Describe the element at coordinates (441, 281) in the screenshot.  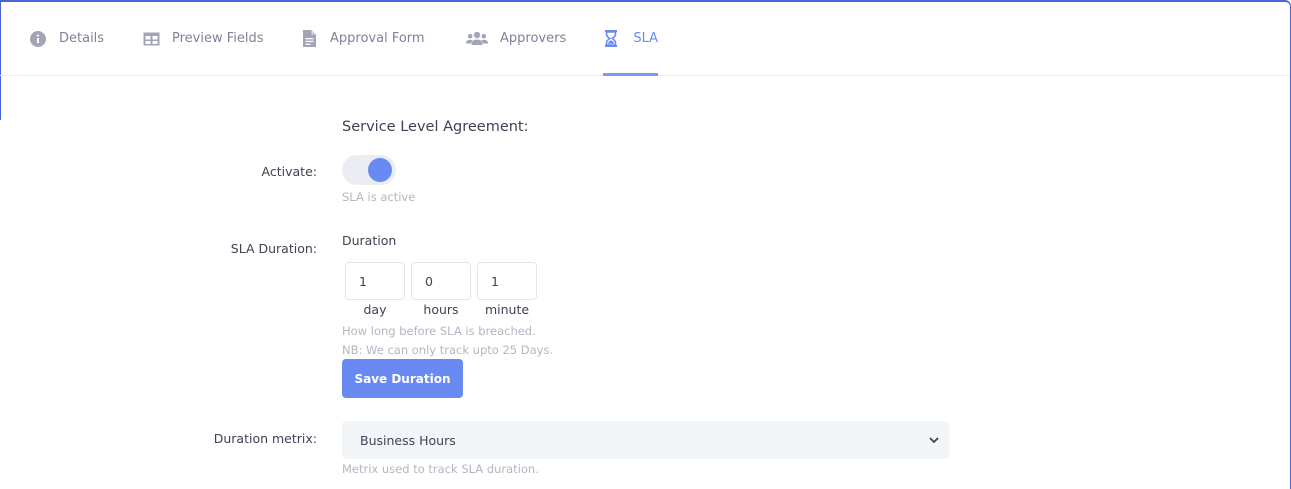
I see `hours-input: 0` at that location.